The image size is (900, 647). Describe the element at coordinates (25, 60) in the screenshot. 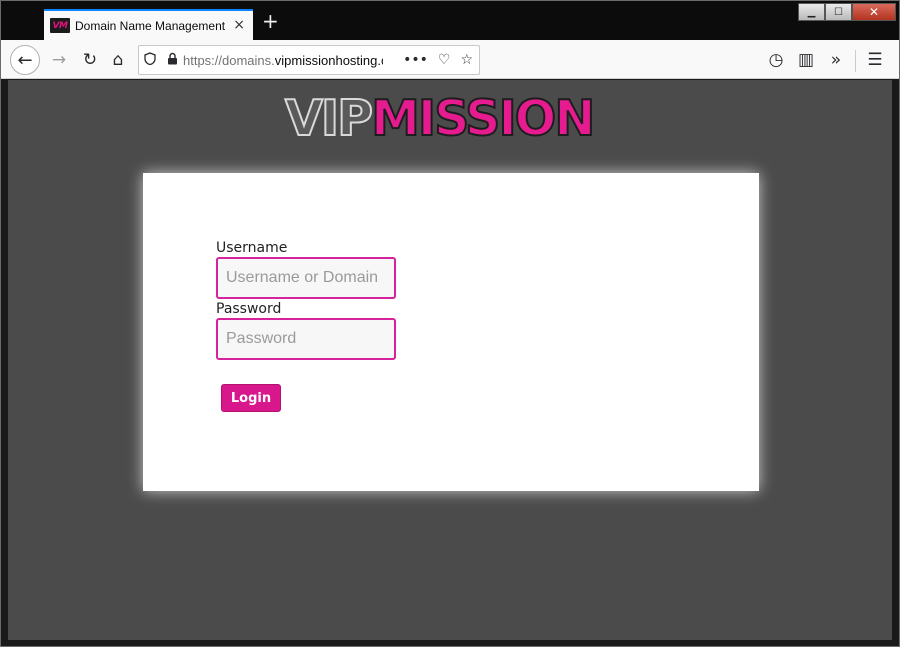

I see `back-button: ←` at that location.